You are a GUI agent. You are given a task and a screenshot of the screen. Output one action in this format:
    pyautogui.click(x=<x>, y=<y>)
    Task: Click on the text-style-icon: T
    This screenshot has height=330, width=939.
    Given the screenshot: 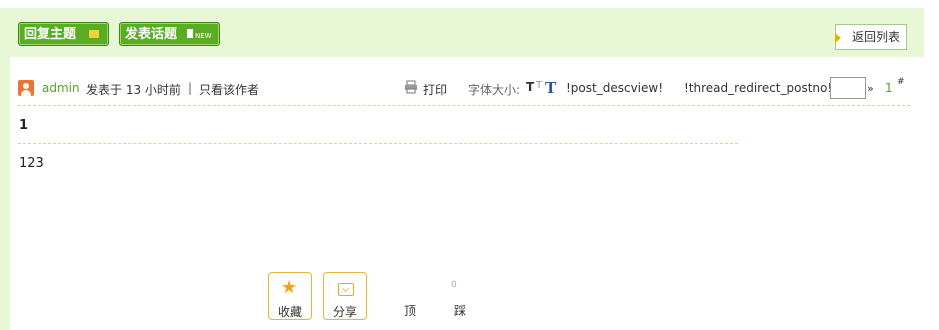 What is the action you would take?
    pyautogui.click(x=551, y=87)
    